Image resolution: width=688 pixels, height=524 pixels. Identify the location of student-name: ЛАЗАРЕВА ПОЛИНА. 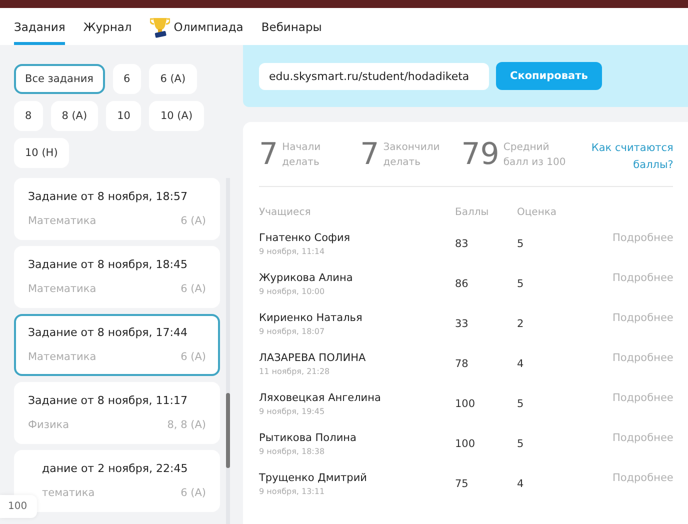
(313, 358).